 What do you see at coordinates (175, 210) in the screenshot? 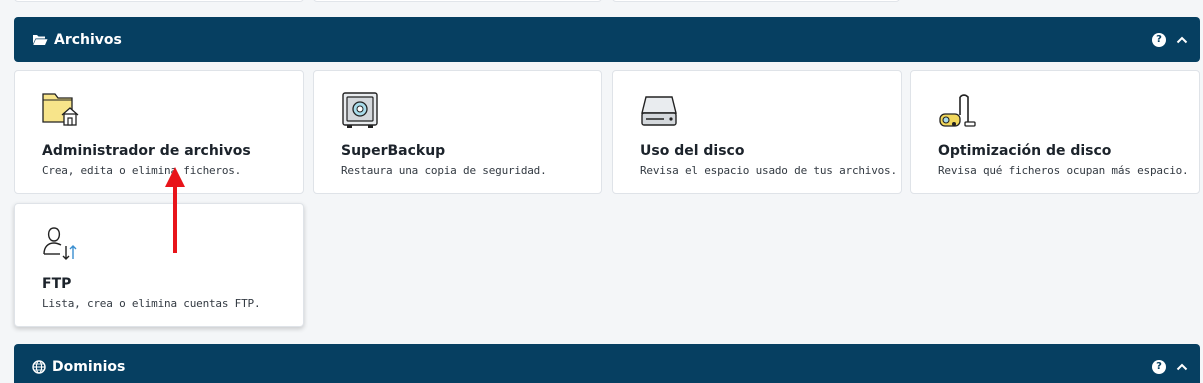
I see `annotation-arrow` at bounding box center [175, 210].